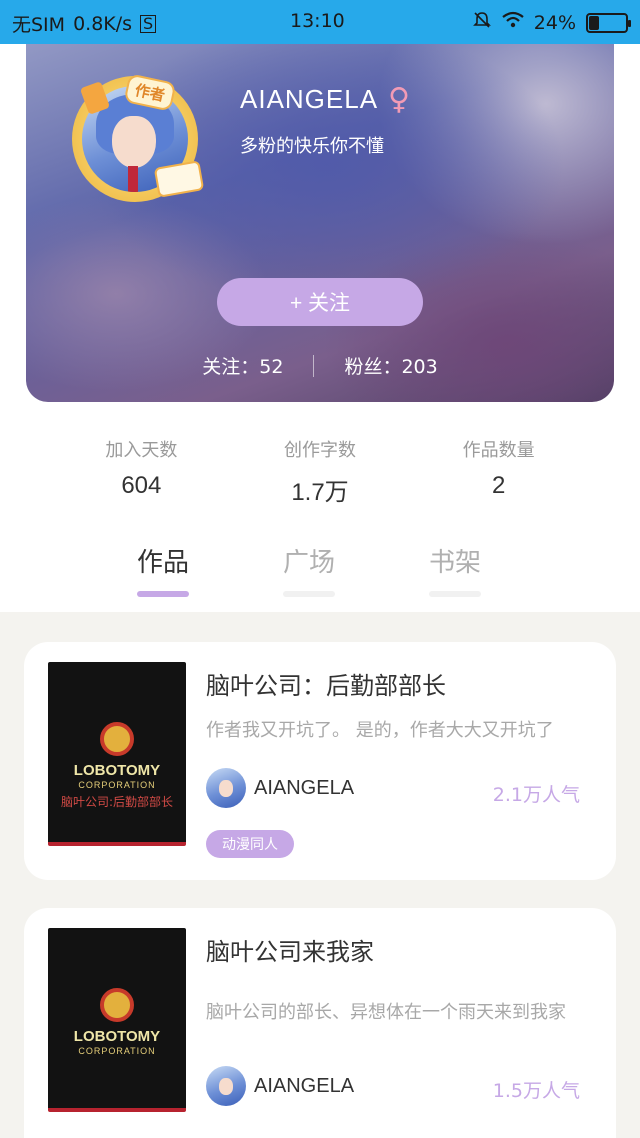  What do you see at coordinates (309, 99) in the screenshot?
I see `username: AIANGELA` at bounding box center [309, 99].